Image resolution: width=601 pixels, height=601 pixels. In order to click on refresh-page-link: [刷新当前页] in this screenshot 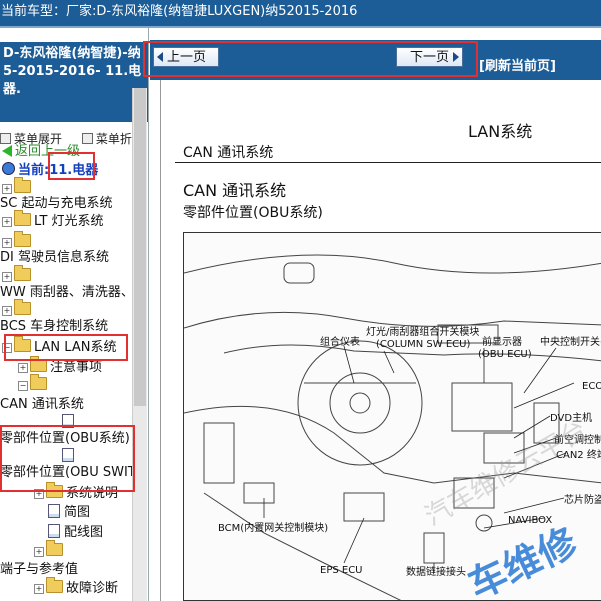, I will do `click(517, 64)`.